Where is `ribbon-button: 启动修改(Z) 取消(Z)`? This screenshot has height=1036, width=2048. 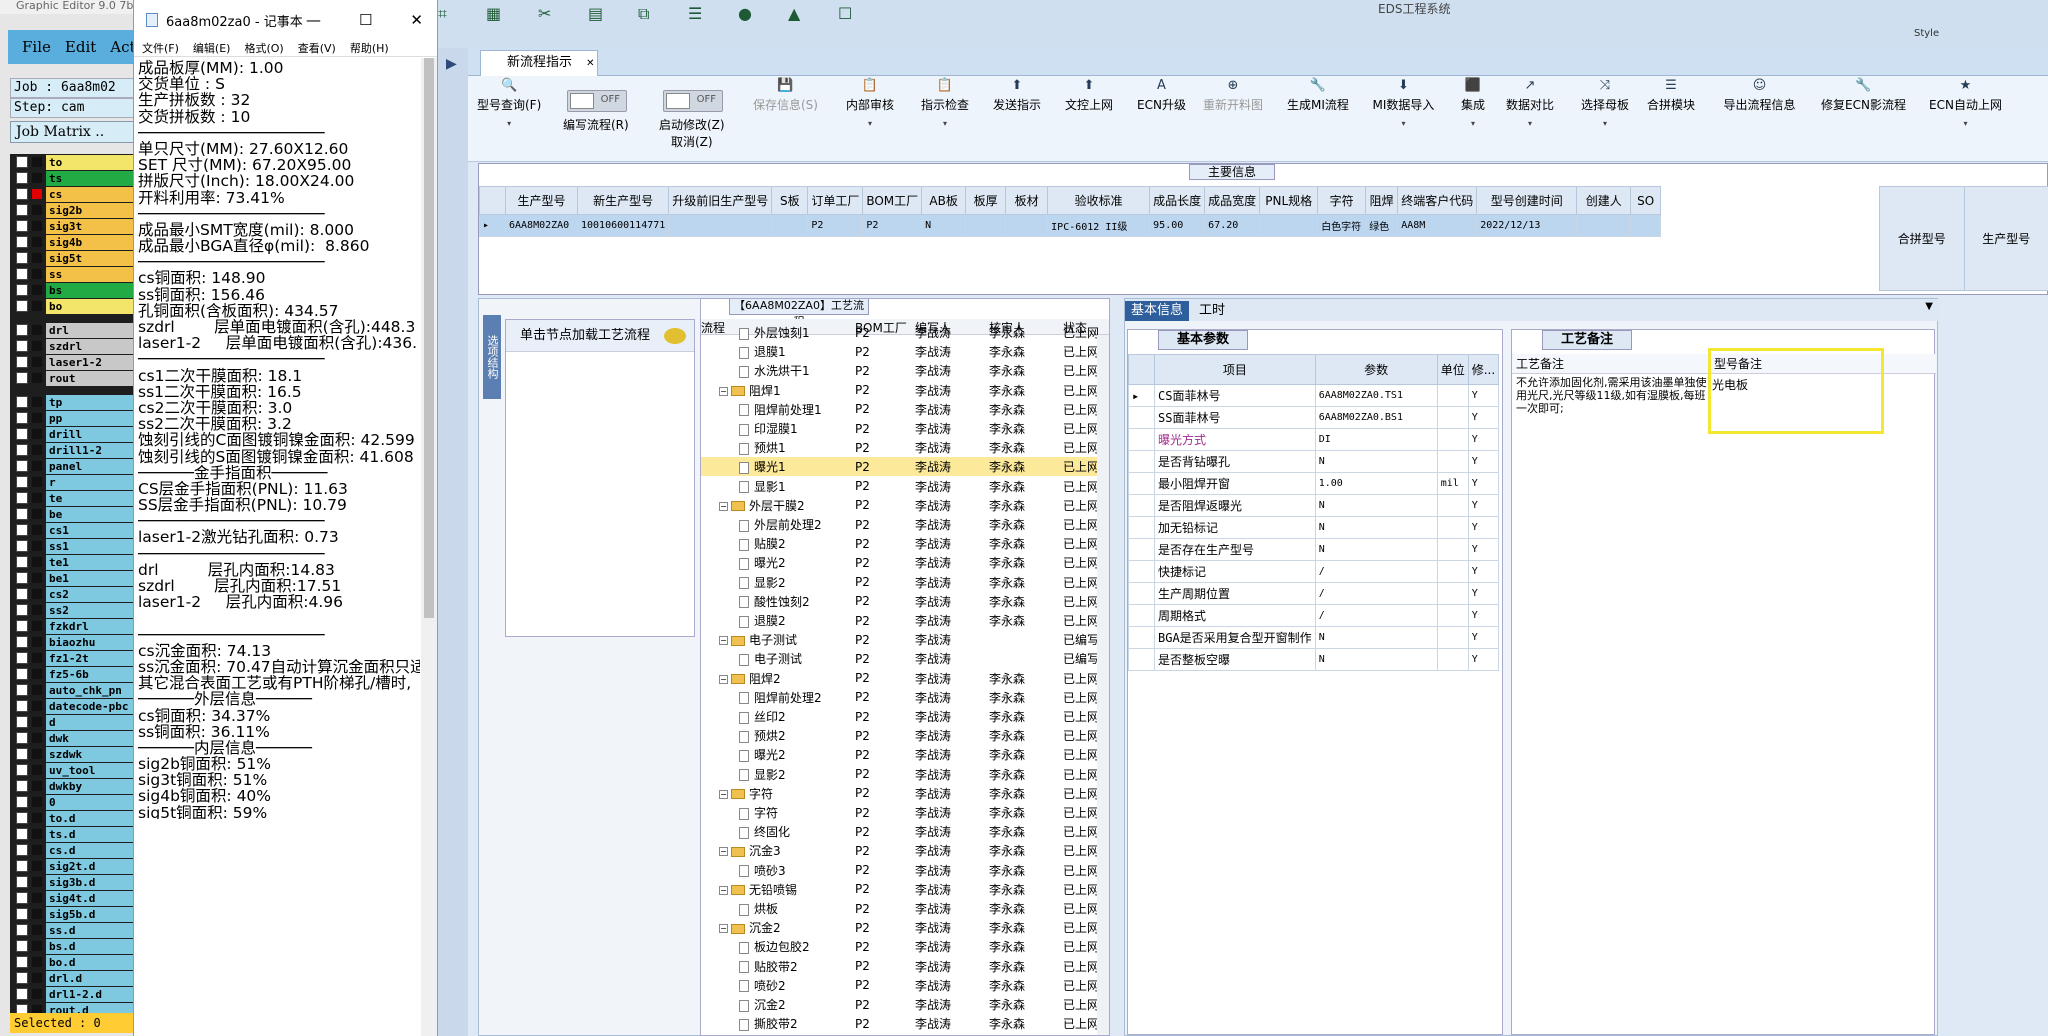 ribbon-button: 启动修改(Z) 取消(Z) is located at coordinates (692, 133).